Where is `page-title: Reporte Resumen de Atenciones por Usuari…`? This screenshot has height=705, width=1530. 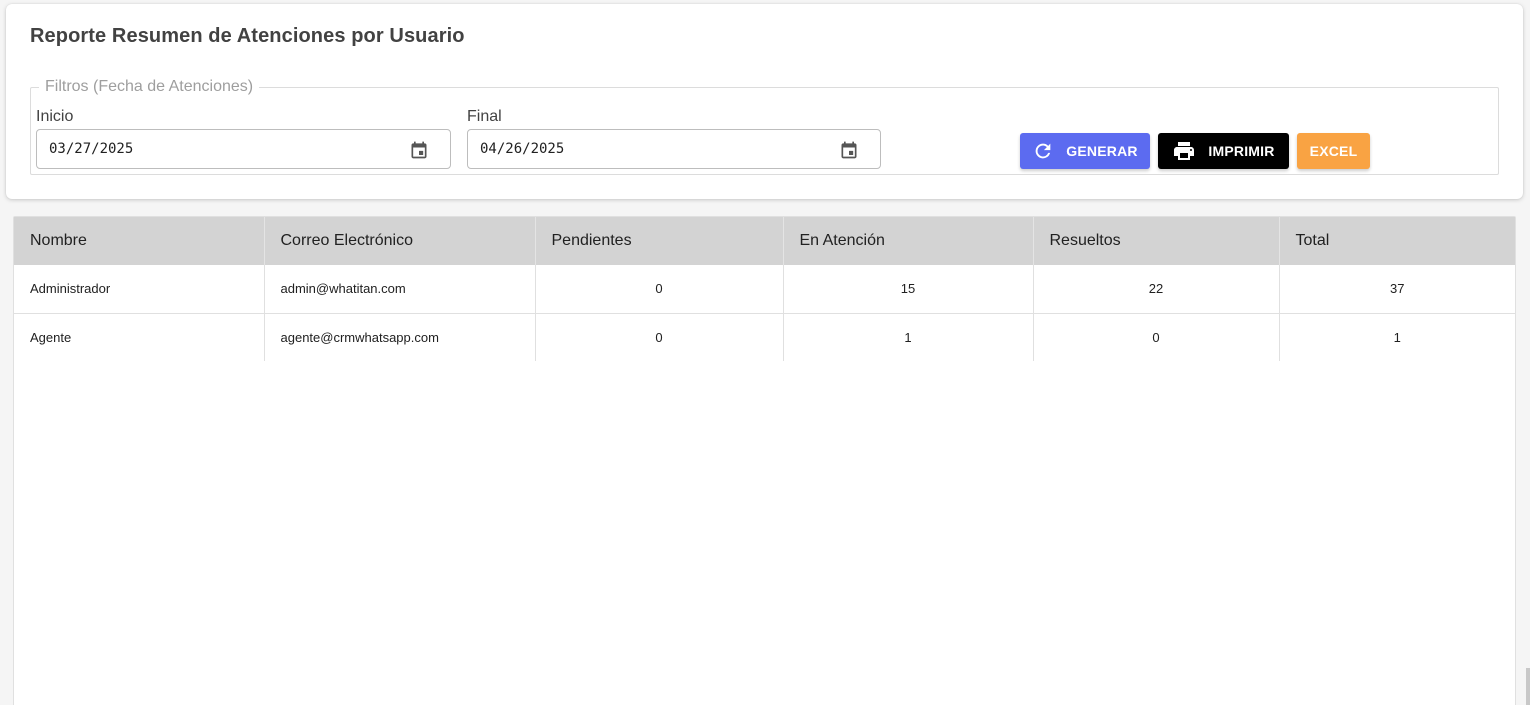
page-title: Reporte Resumen de Atenciones por Usuari… is located at coordinates (247, 36).